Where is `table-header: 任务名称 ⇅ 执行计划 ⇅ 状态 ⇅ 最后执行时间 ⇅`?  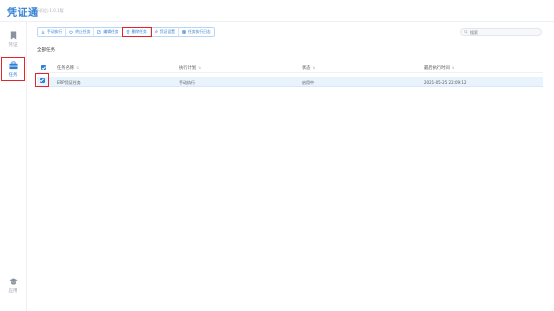 table-header: 任务名称 ⇅ 执行计划 ⇅ 状态 ⇅ 最后执行时间 ⇅ is located at coordinates (290, 67).